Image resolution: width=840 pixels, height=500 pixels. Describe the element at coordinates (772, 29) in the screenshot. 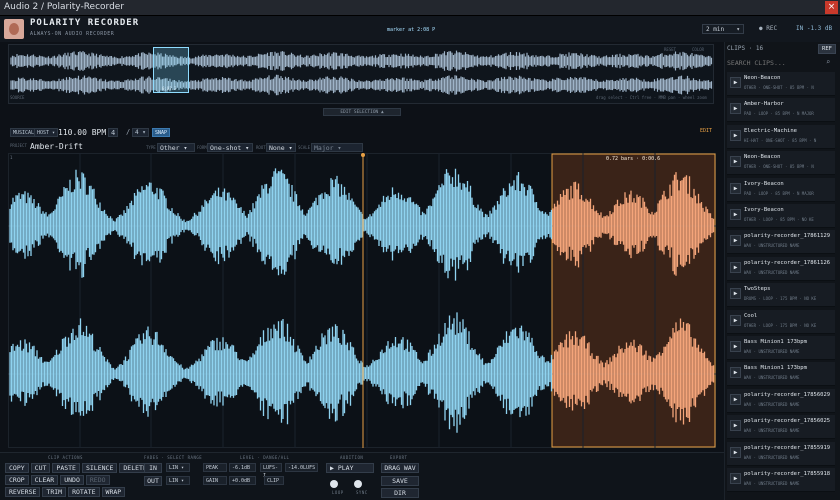

I see `rec-button: ● REC` at that location.